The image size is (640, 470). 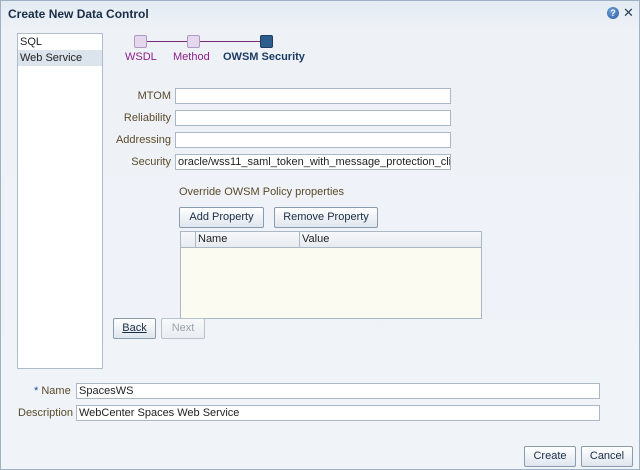 I want to click on mtom-field, so click(x=313, y=96).